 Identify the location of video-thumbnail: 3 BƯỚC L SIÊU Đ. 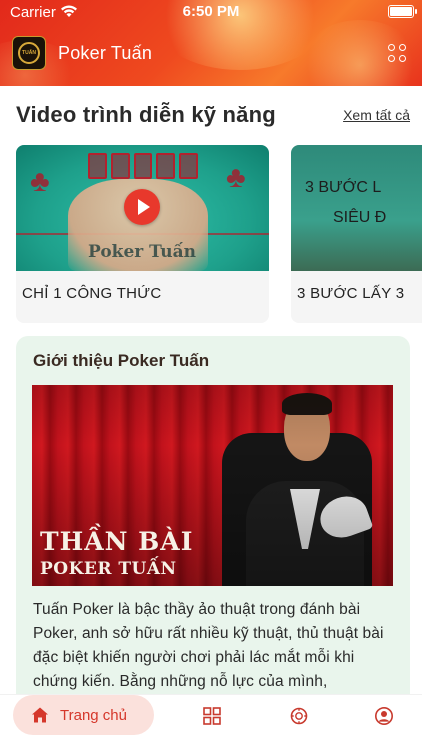
(356, 208).